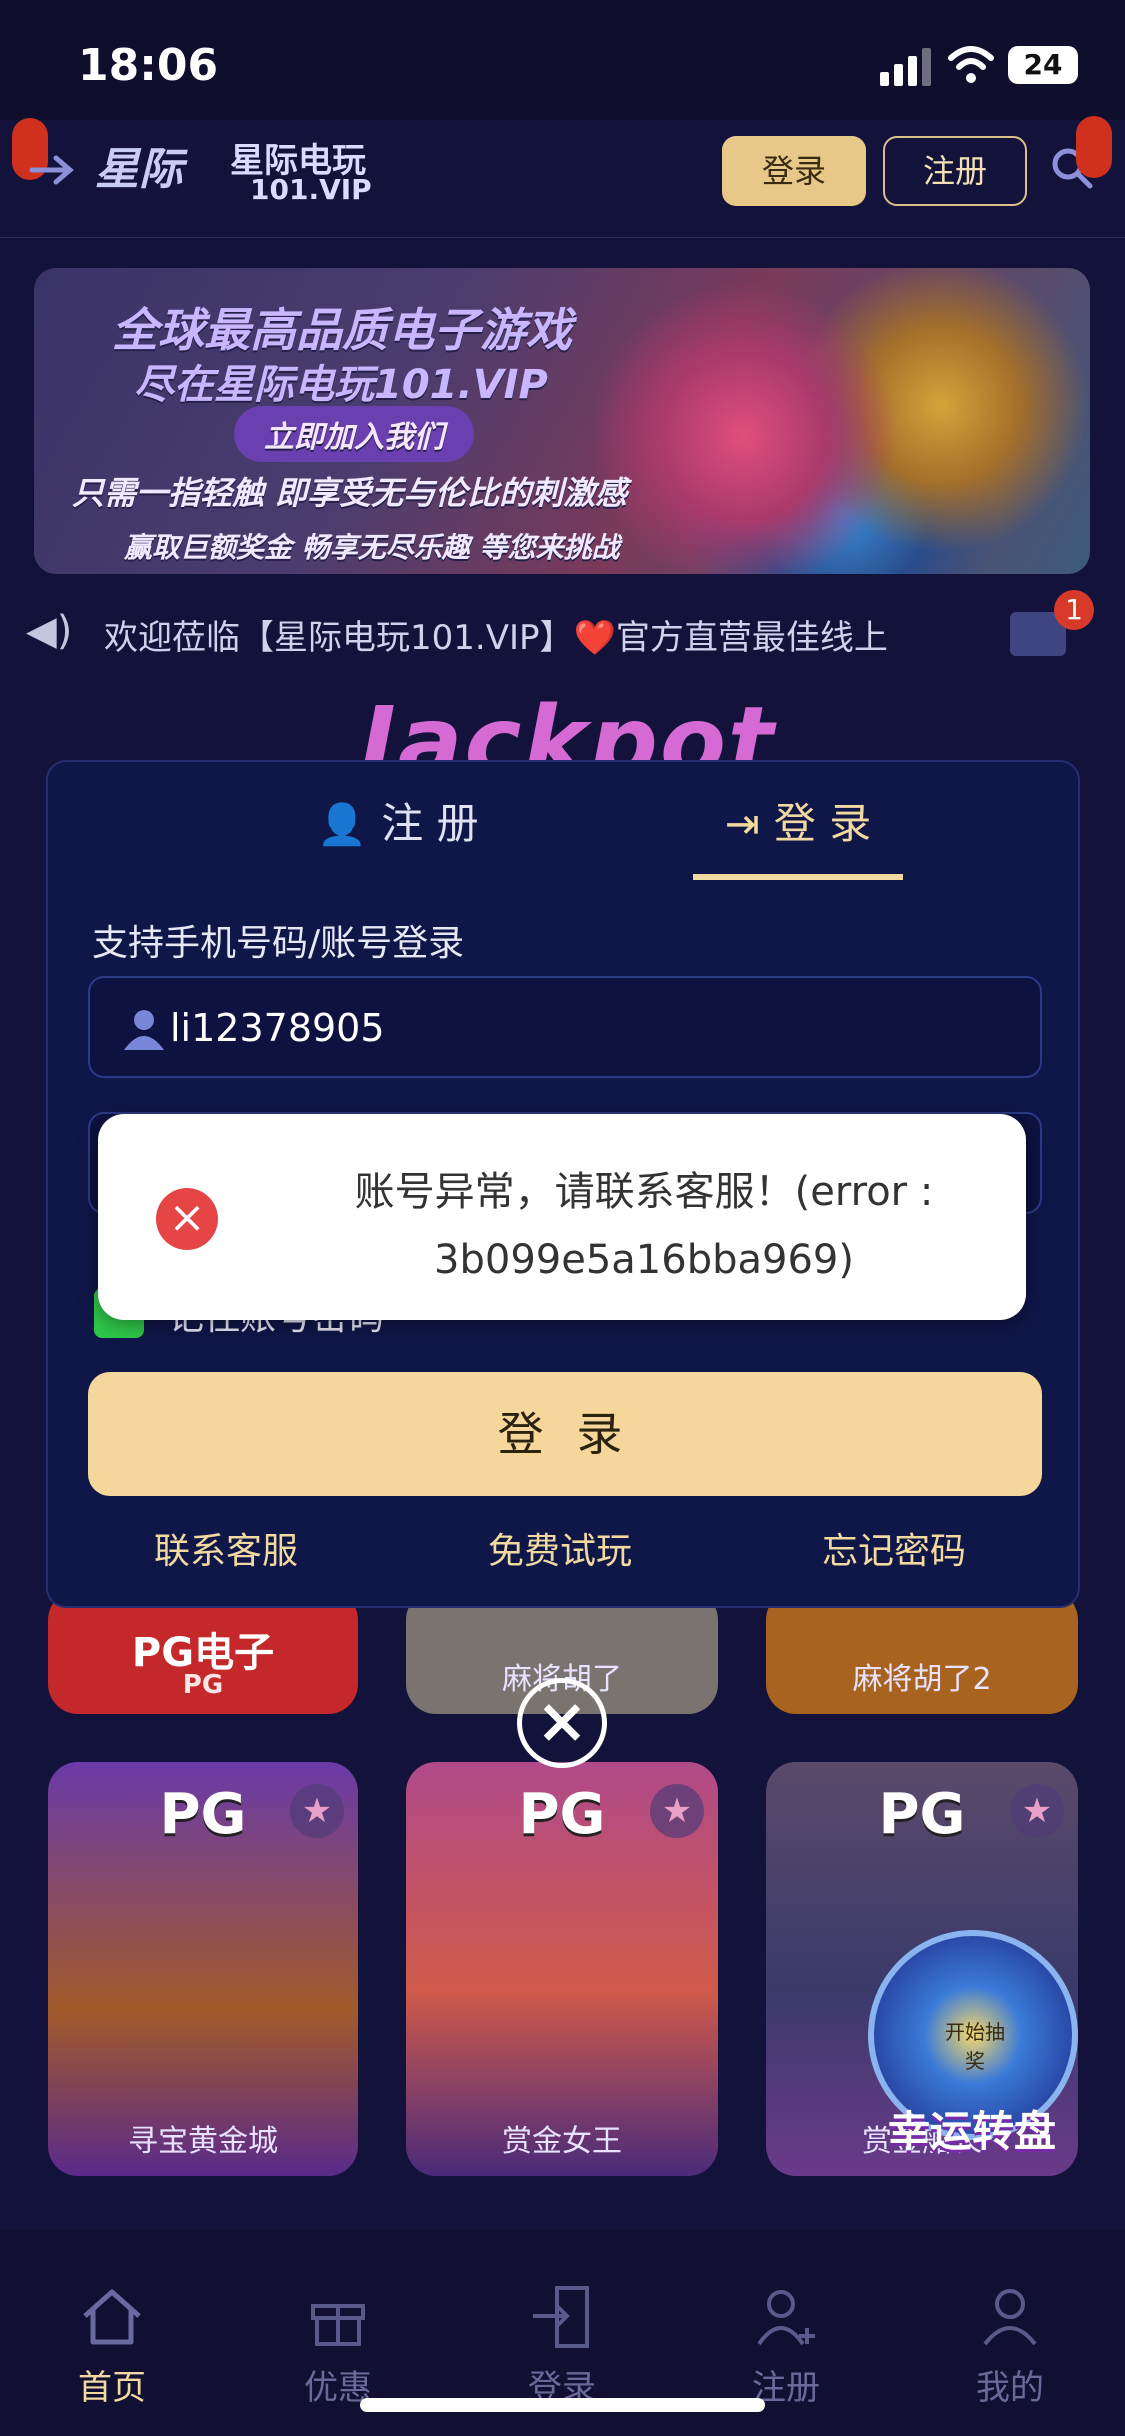 The width and height of the screenshot is (1125, 2436). Describe the element at coordinates (342, 330) in the screenshot. I see `banner-headline: 全球最高品质电子游戏` at that location.